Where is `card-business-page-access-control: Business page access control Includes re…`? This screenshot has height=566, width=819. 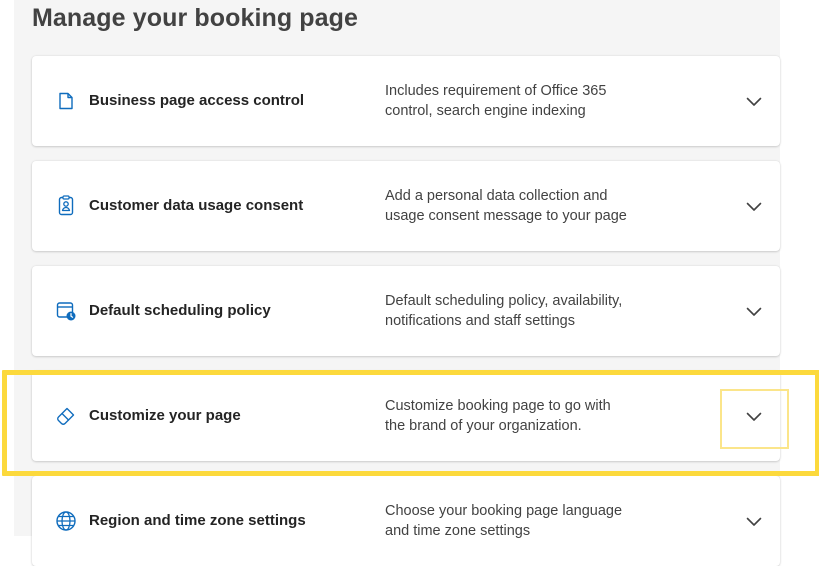
card-business-page-access-control: Business page access control Includes re… is located at coordinates (406, 101).